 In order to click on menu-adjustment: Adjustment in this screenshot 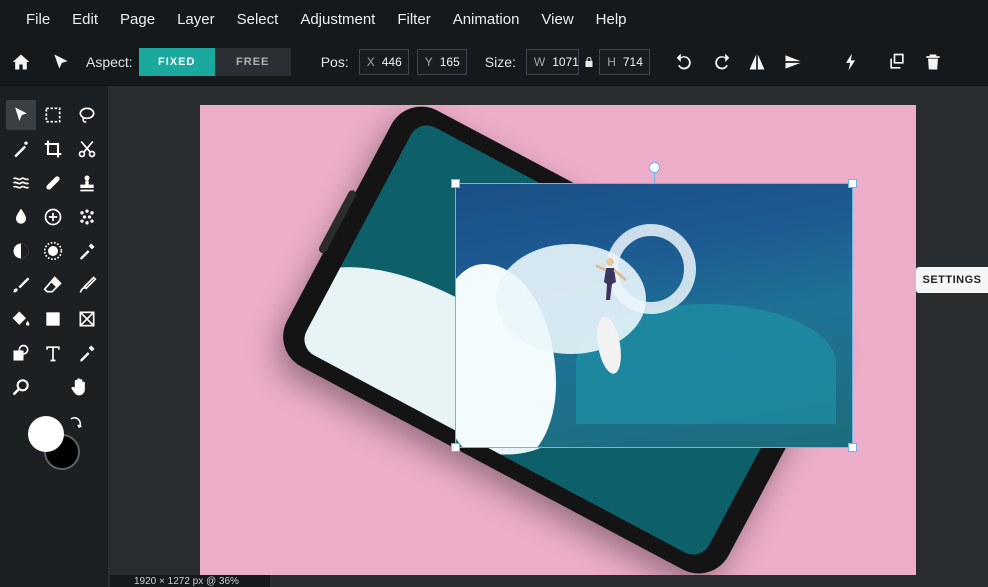, I will do `click(337, 19)`.